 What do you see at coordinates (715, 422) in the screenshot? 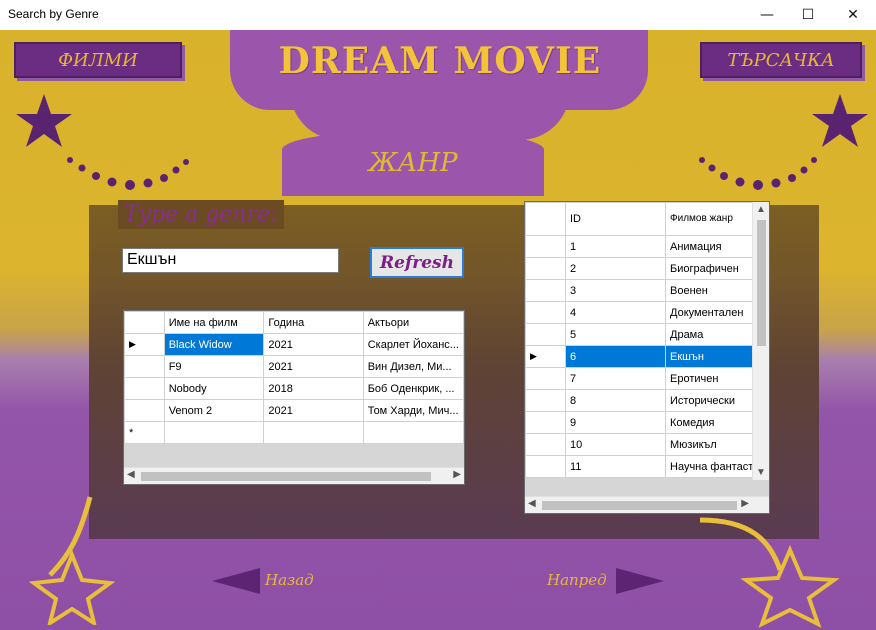
I see `table-cell: Комедия` at bounding box center [715, 422].